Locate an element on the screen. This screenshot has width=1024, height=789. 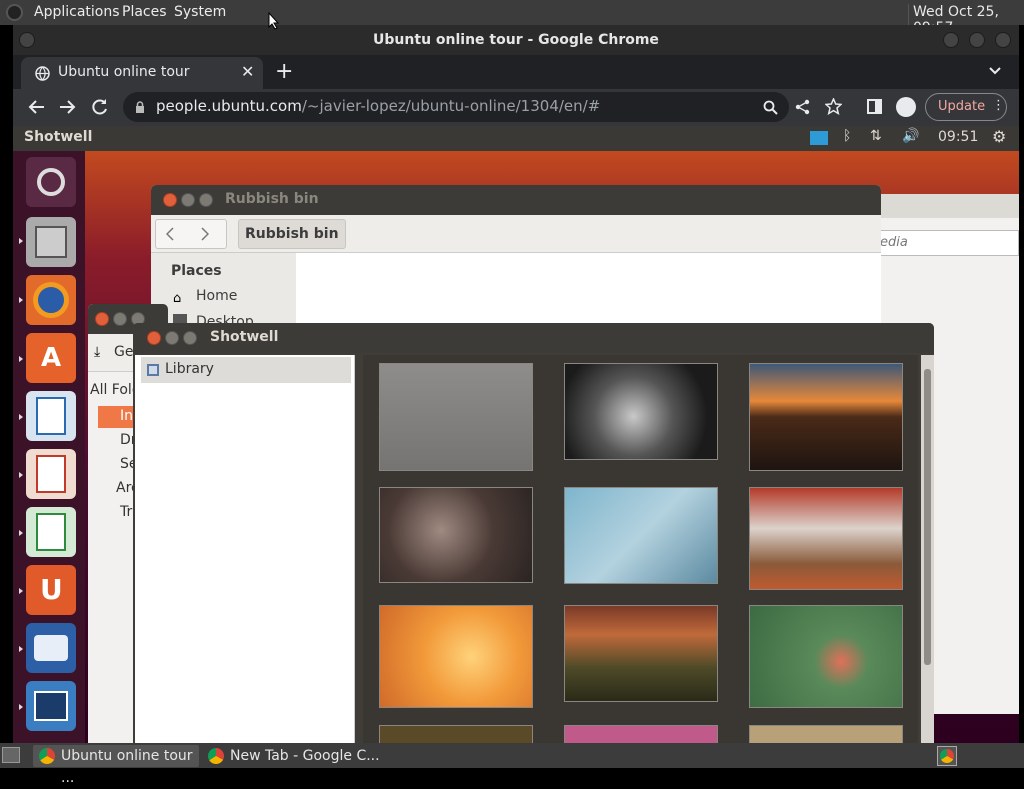
launcher-software-center-button: A is located at coordinates (51, 358).